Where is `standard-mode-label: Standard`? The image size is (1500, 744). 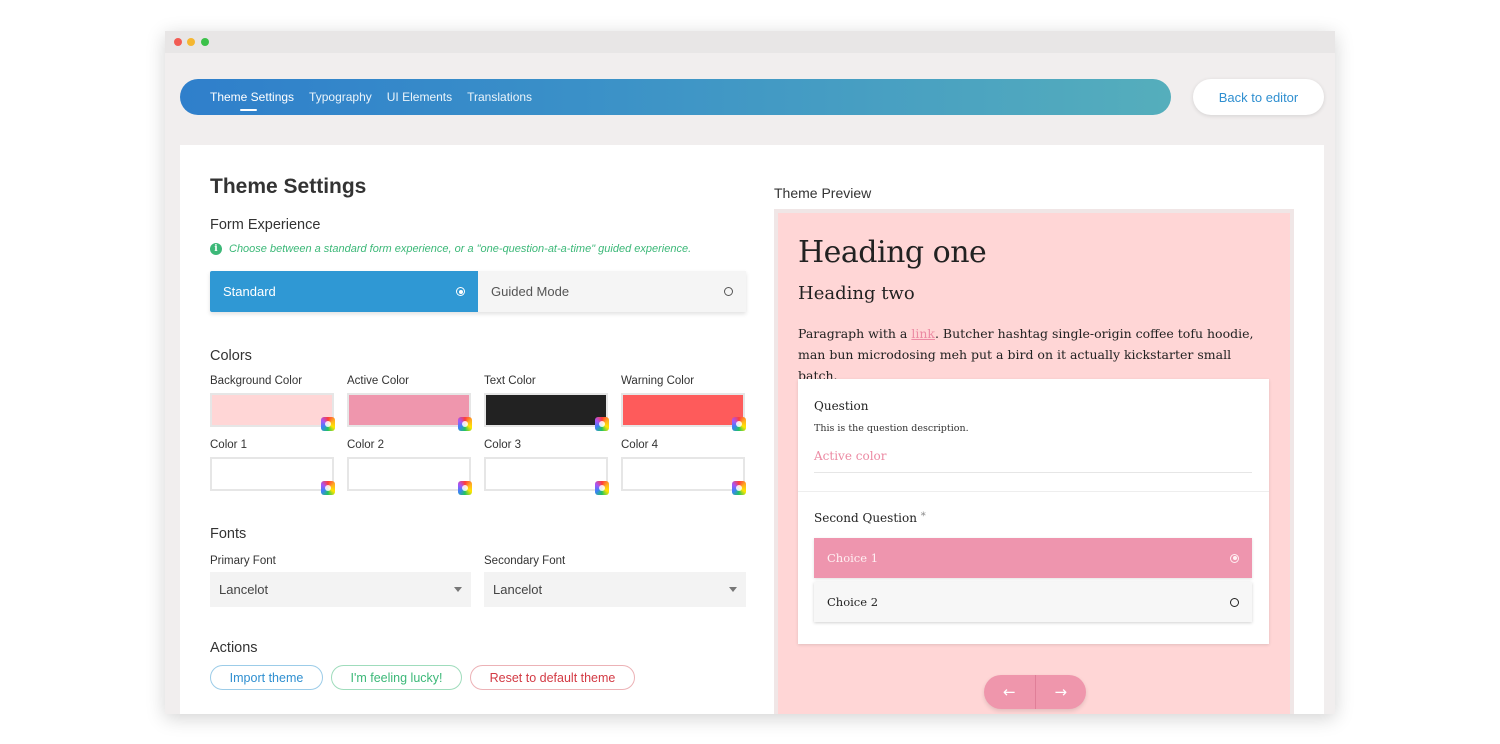
standard-mode-label: Standard is located at coordinates (249, 291).